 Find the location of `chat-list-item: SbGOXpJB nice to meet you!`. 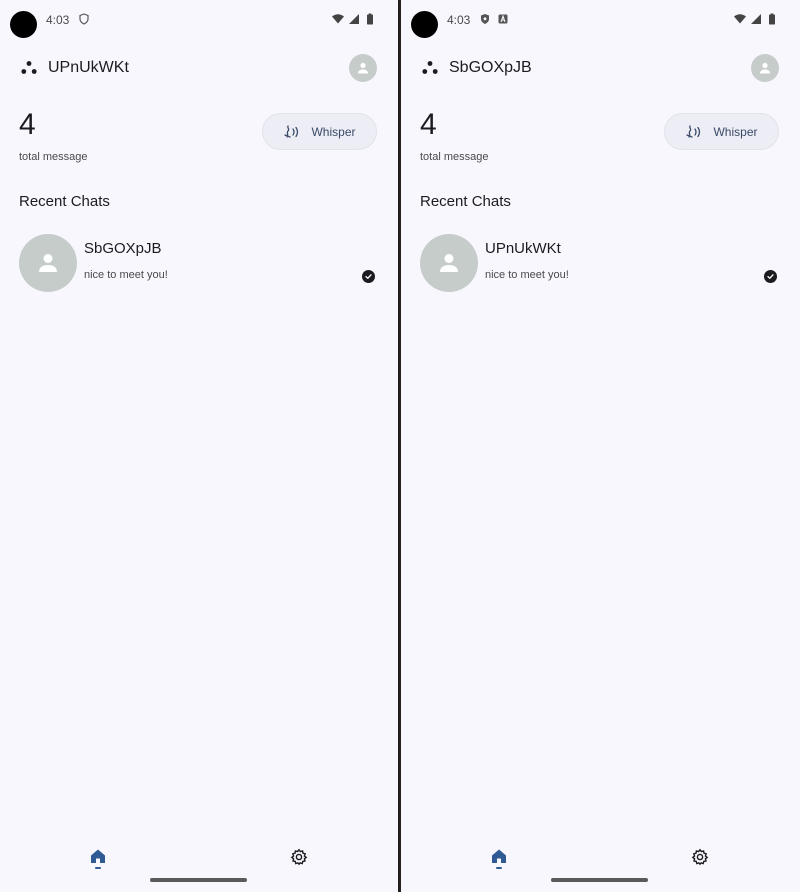

chat-list-item: SbGOXpJB nice to meet you! is located at coordinates (199, 263).